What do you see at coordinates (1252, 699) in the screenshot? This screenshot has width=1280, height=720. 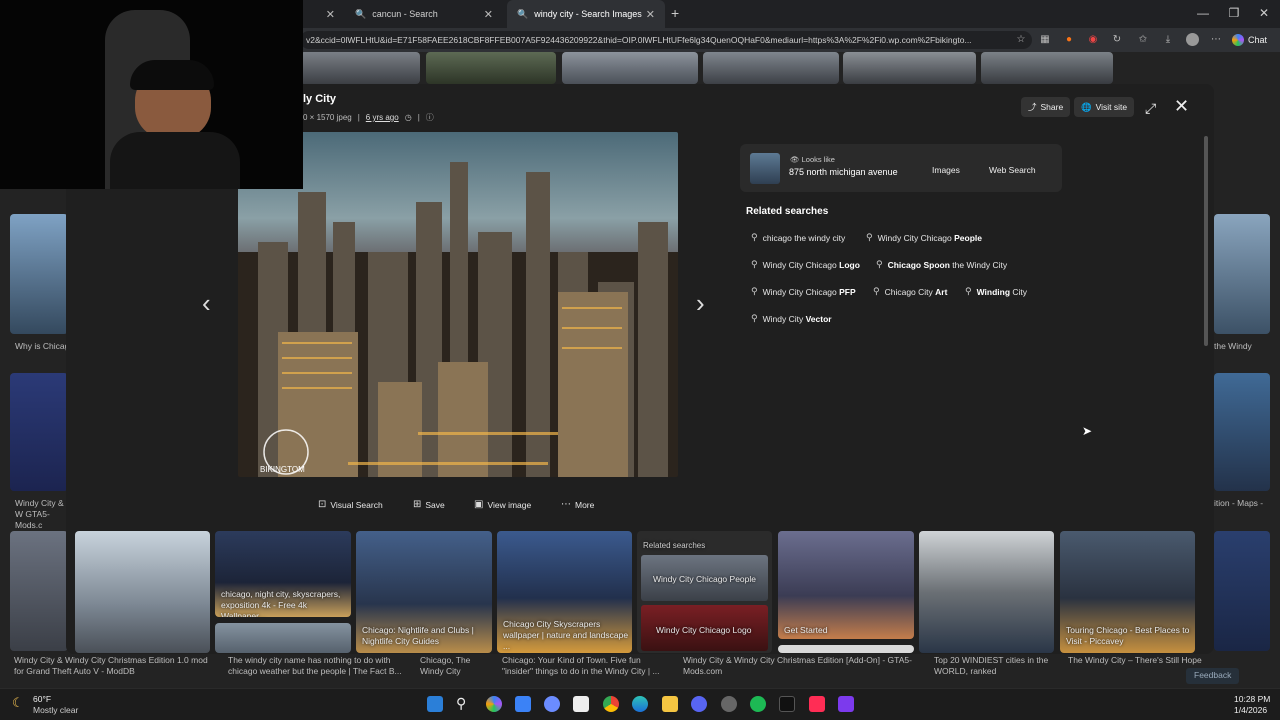 I see `clock-time: 10:28 PM` at bounding box center [1252, 699].